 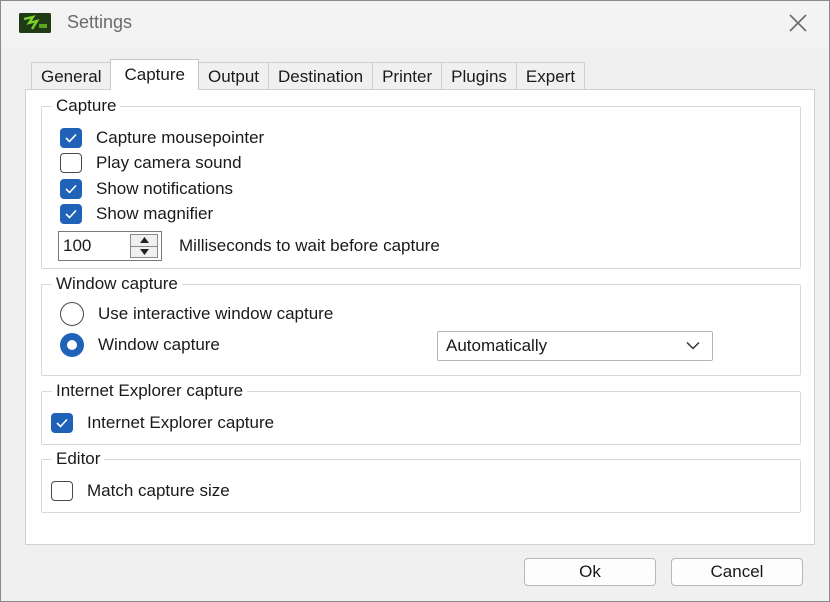 I want to click on triangle-down-icon, so click(x=144, y=251).